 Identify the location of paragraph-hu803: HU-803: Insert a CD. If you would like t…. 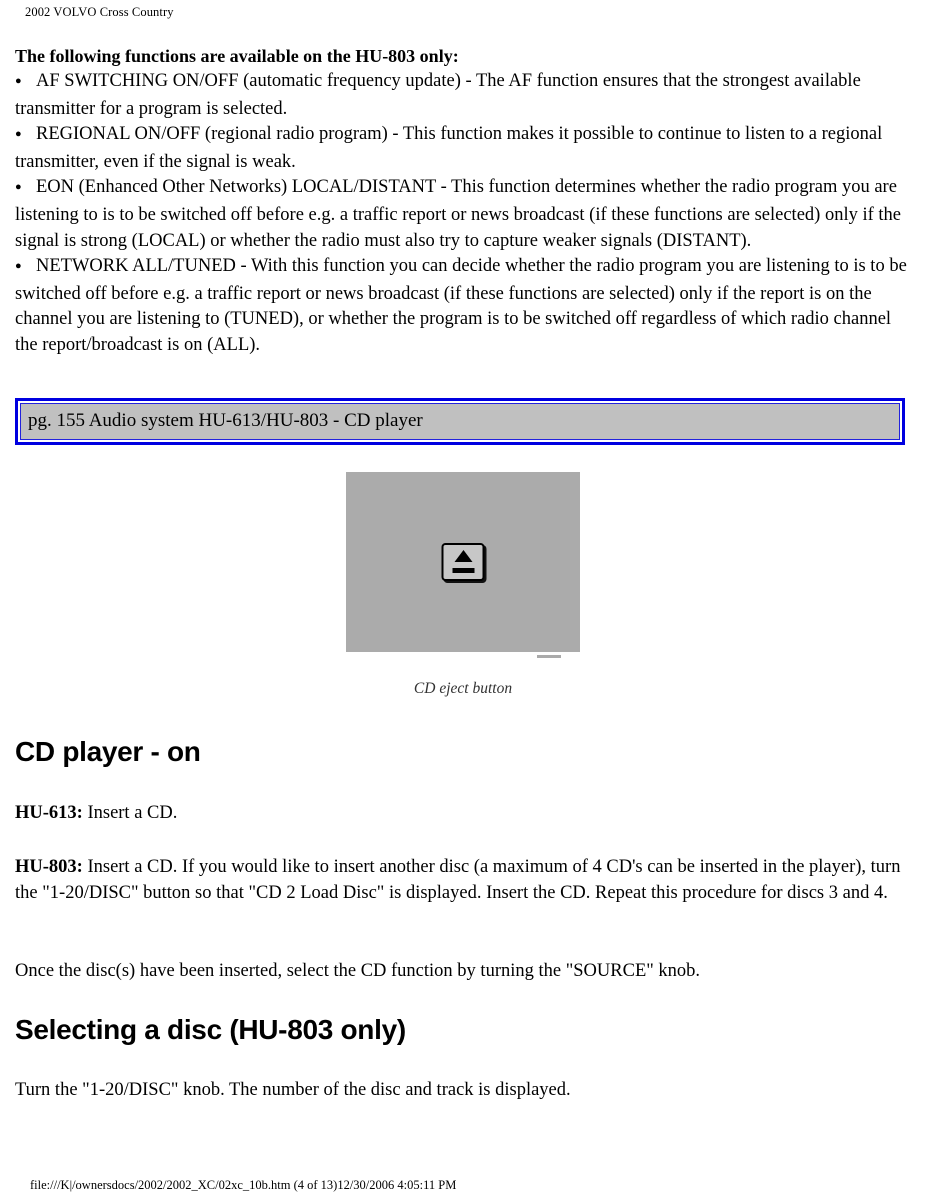
(461, 880).